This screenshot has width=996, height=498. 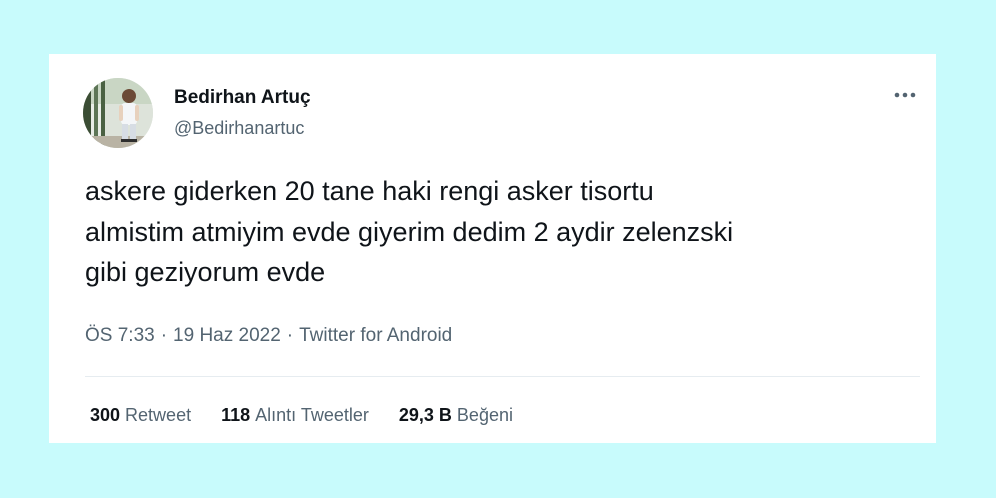 I want to click on retweets-count: 300, so click(x=105, y=415).